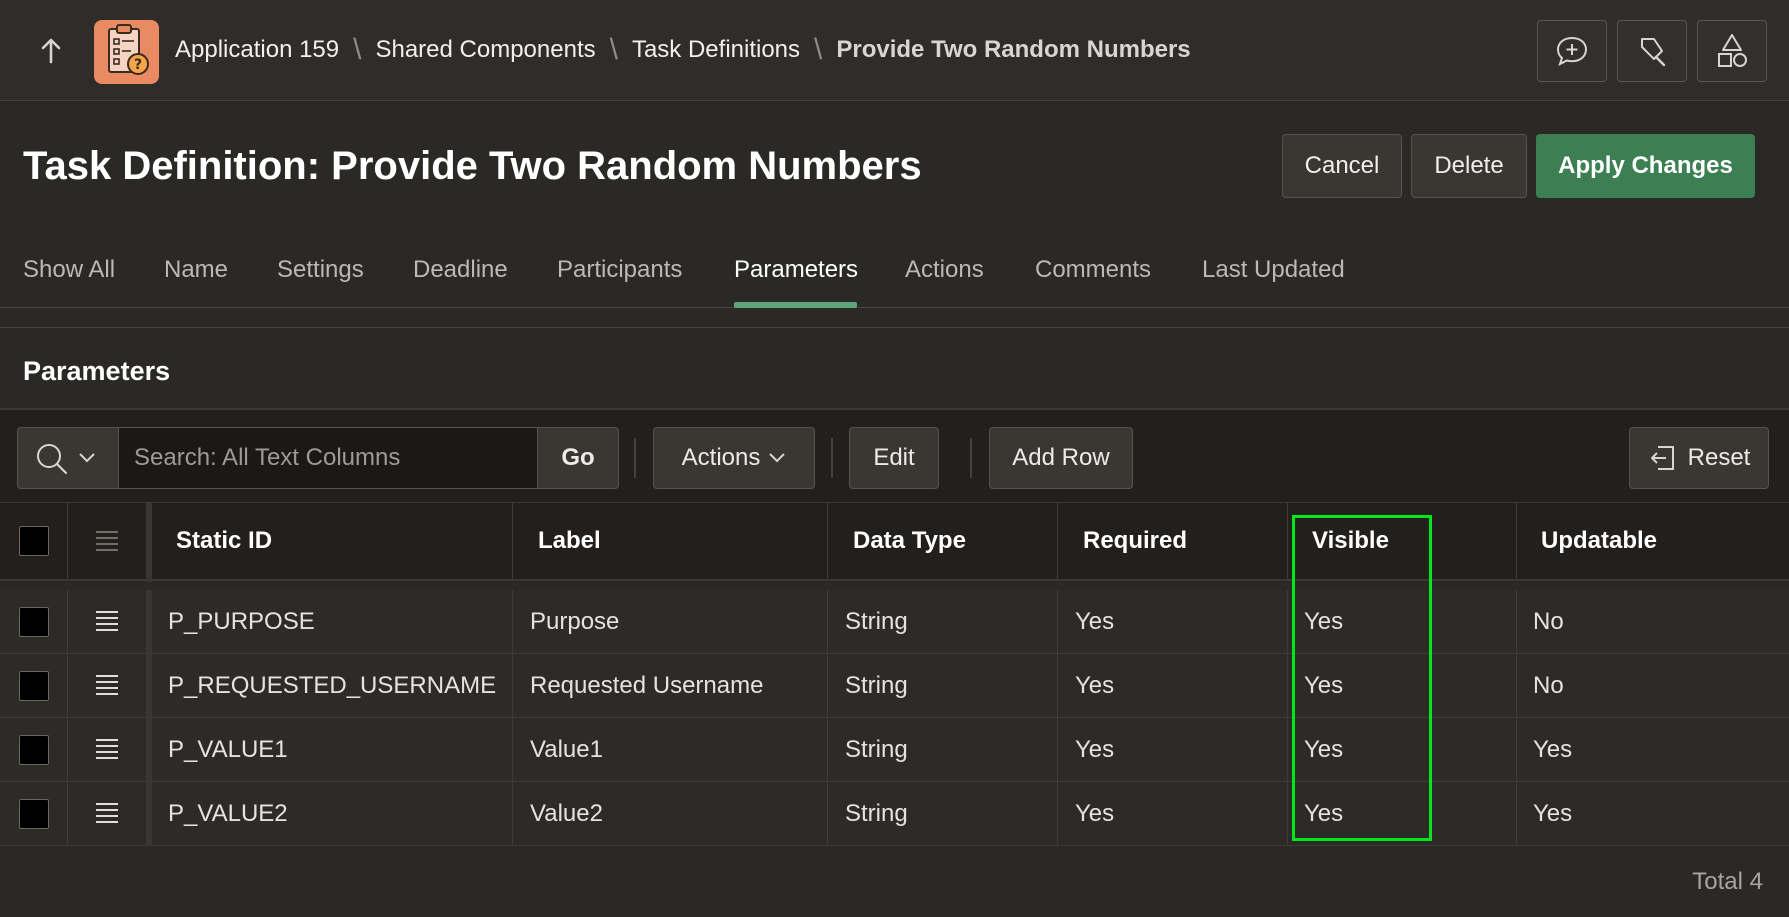  What do you see at coordinates (241, 622) in the screenshot?
I see `cell-static-id: P_PURPOSE` at bounding box center [241, 622].